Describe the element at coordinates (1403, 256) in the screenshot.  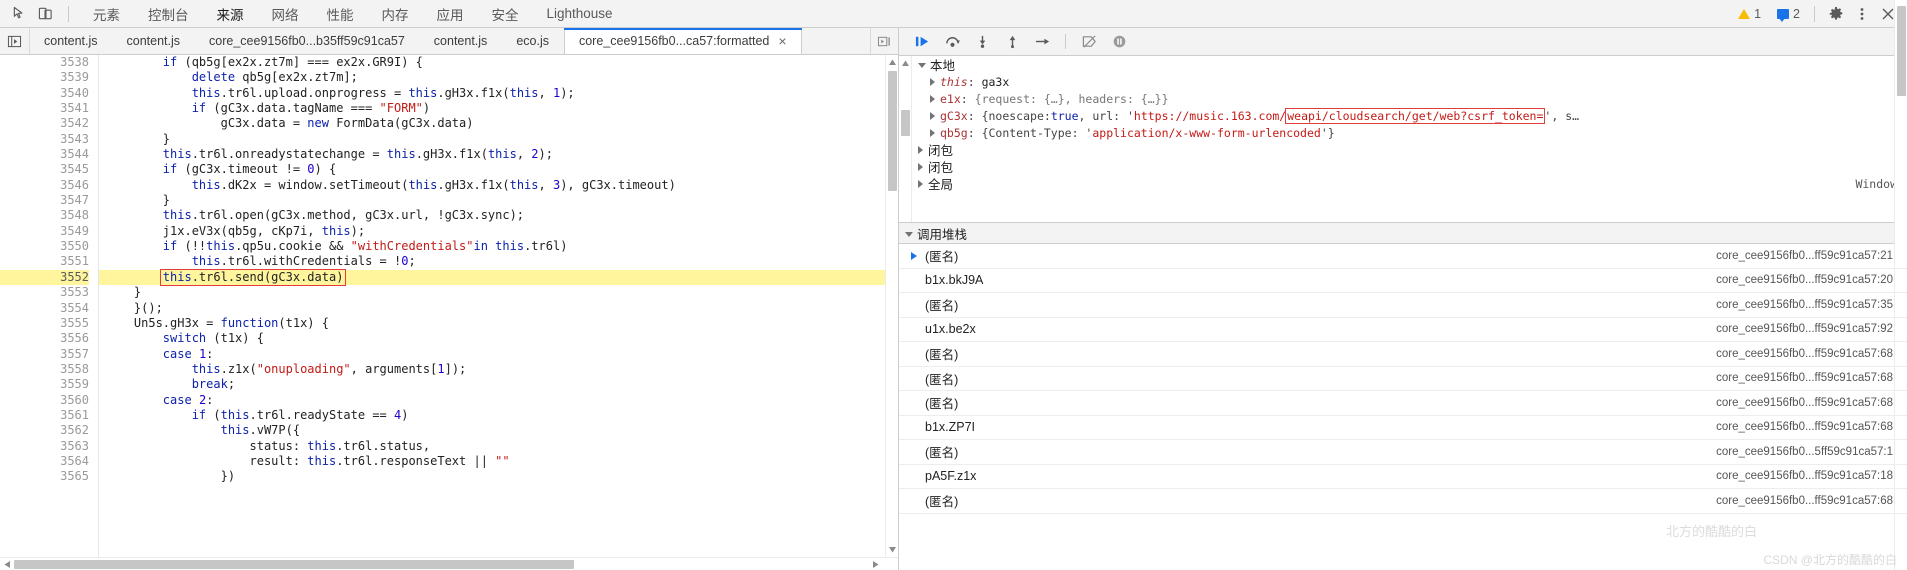
I see `call-stack-row: (匿名) core_cee9156fb0...ff59c91ca57:21` at that location.